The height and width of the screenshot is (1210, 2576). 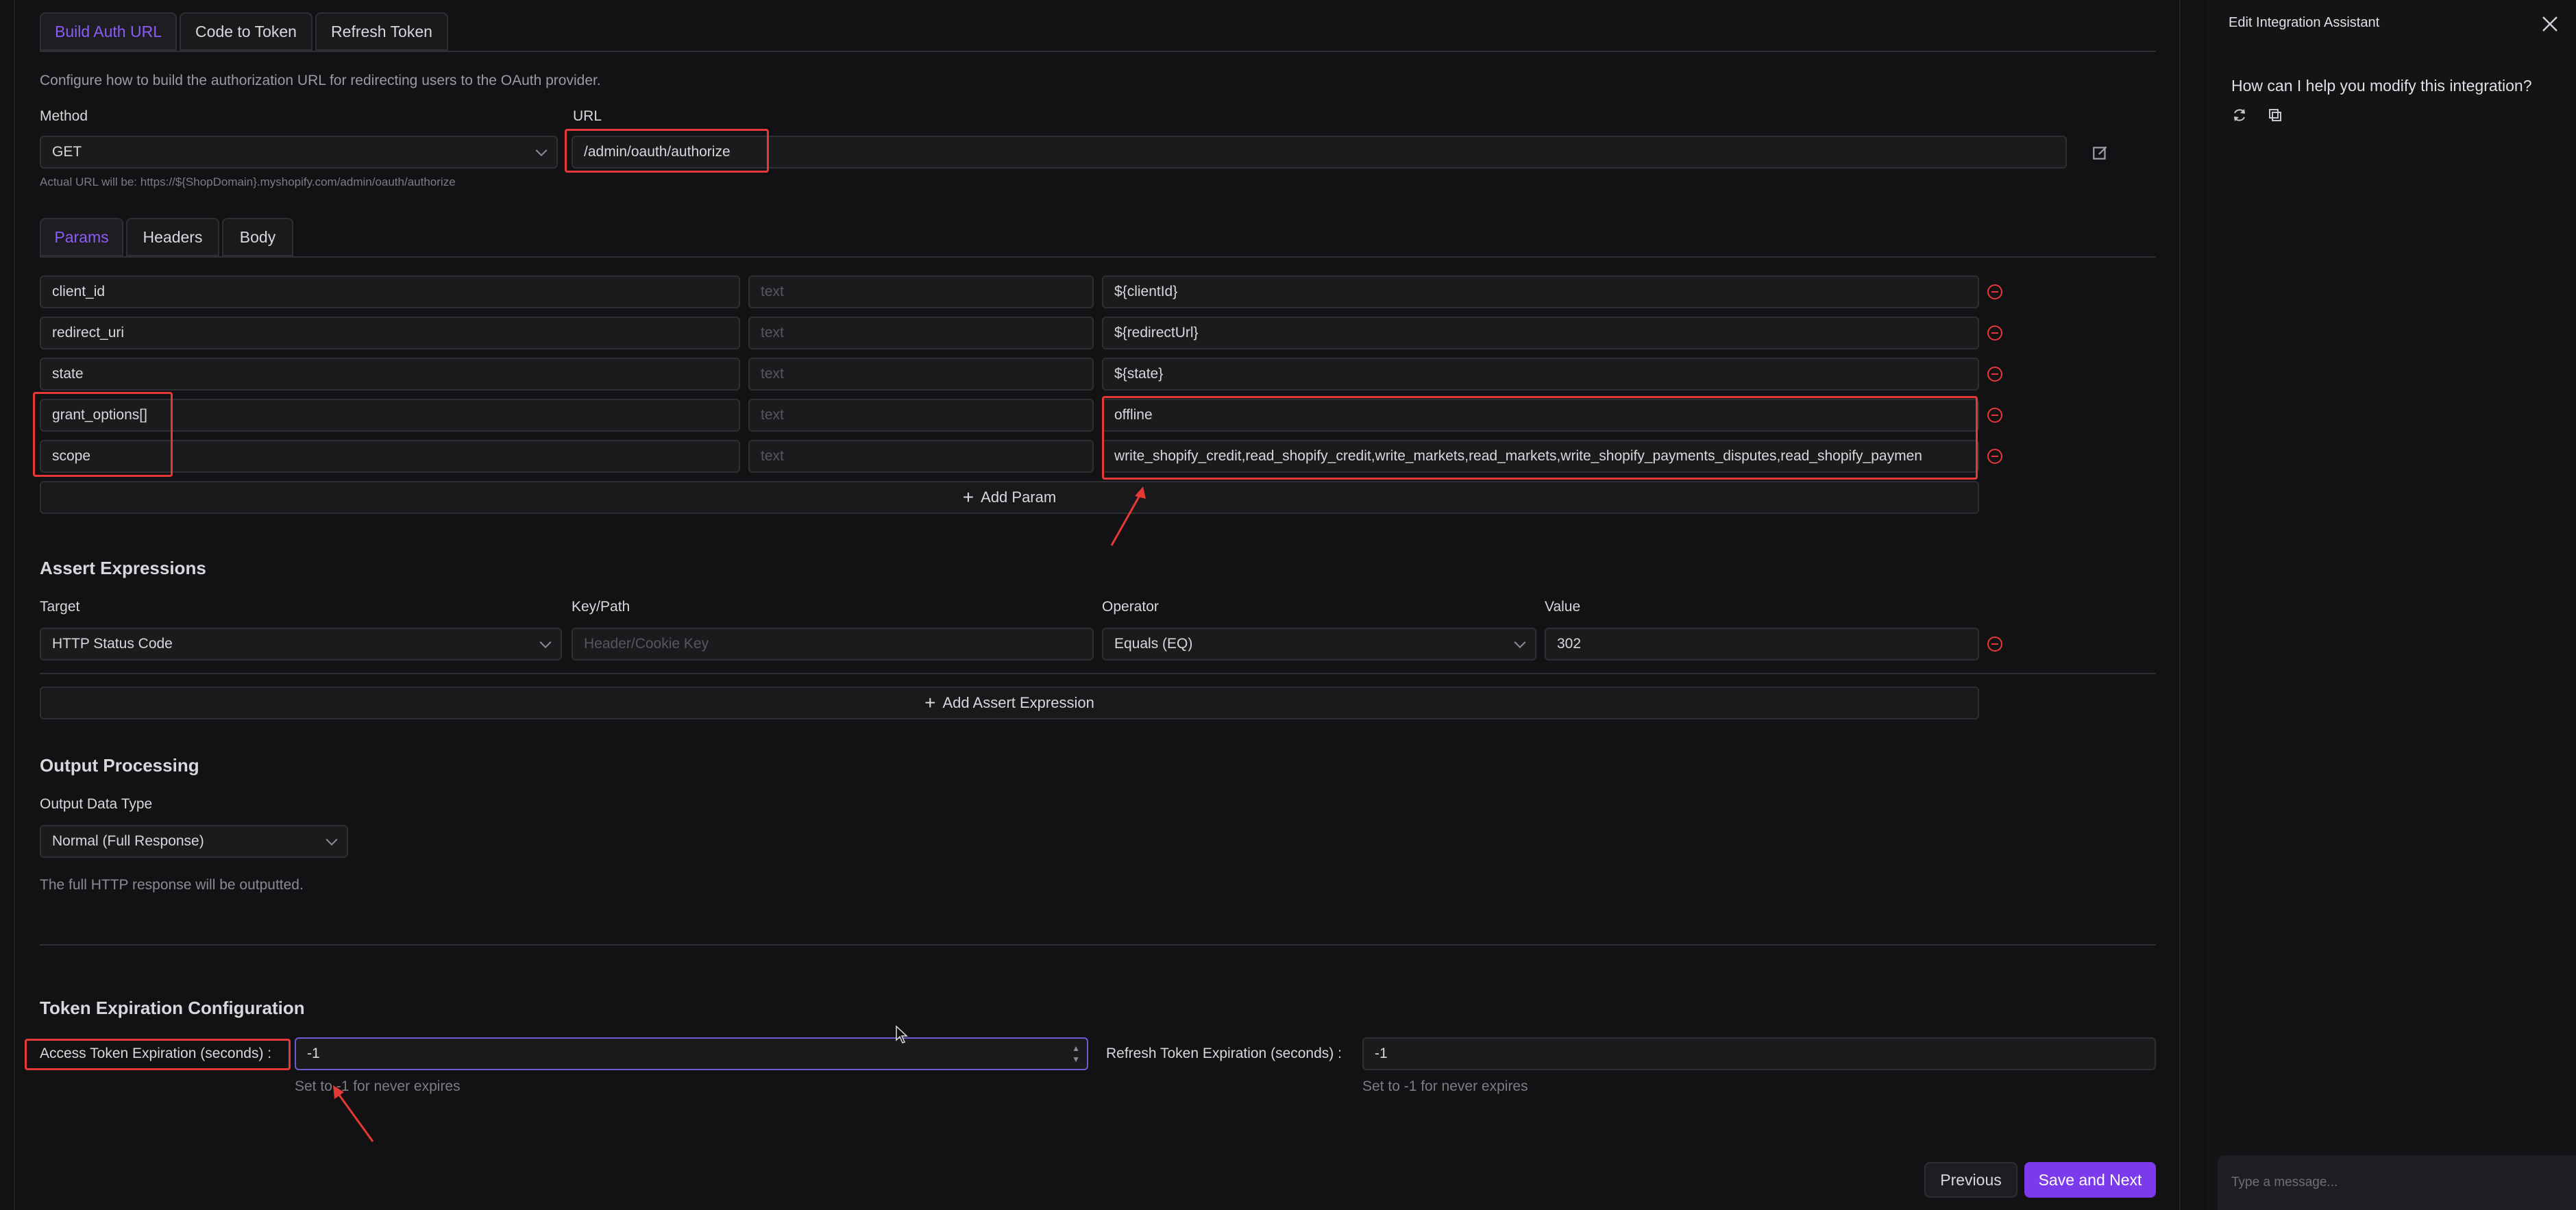 I want to click on url-input: /admin/oauth/authorize, so click(x=1320, y=152).